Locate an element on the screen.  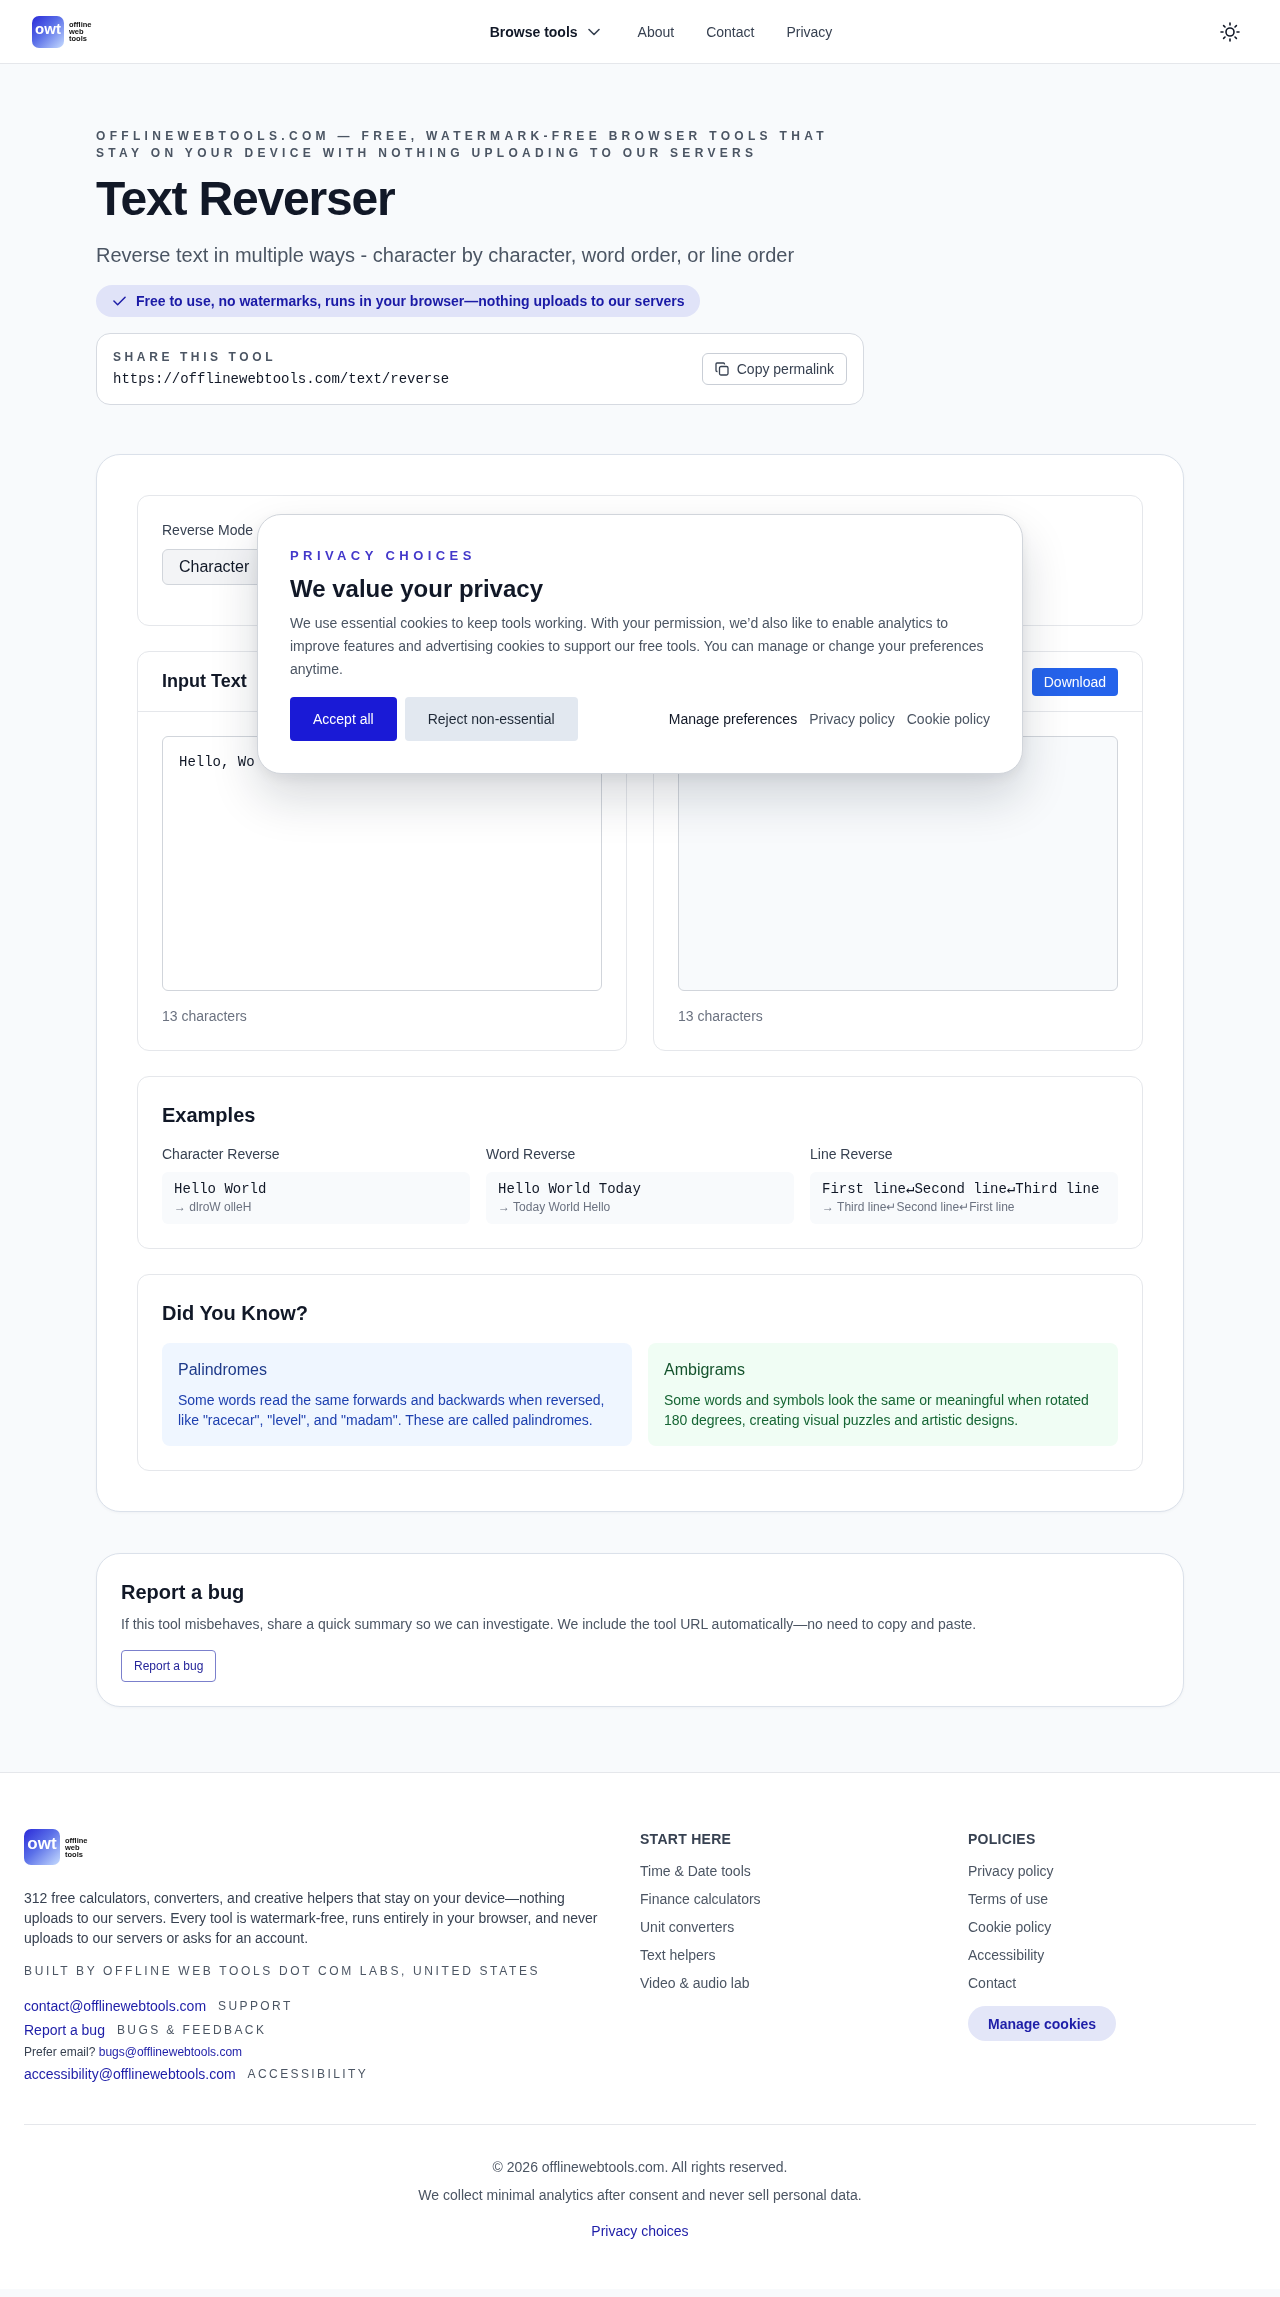
badge-text: Free to use, no watermarks, runs in your browser—nothing uploads to our servers is located at coordinates (410, 301).